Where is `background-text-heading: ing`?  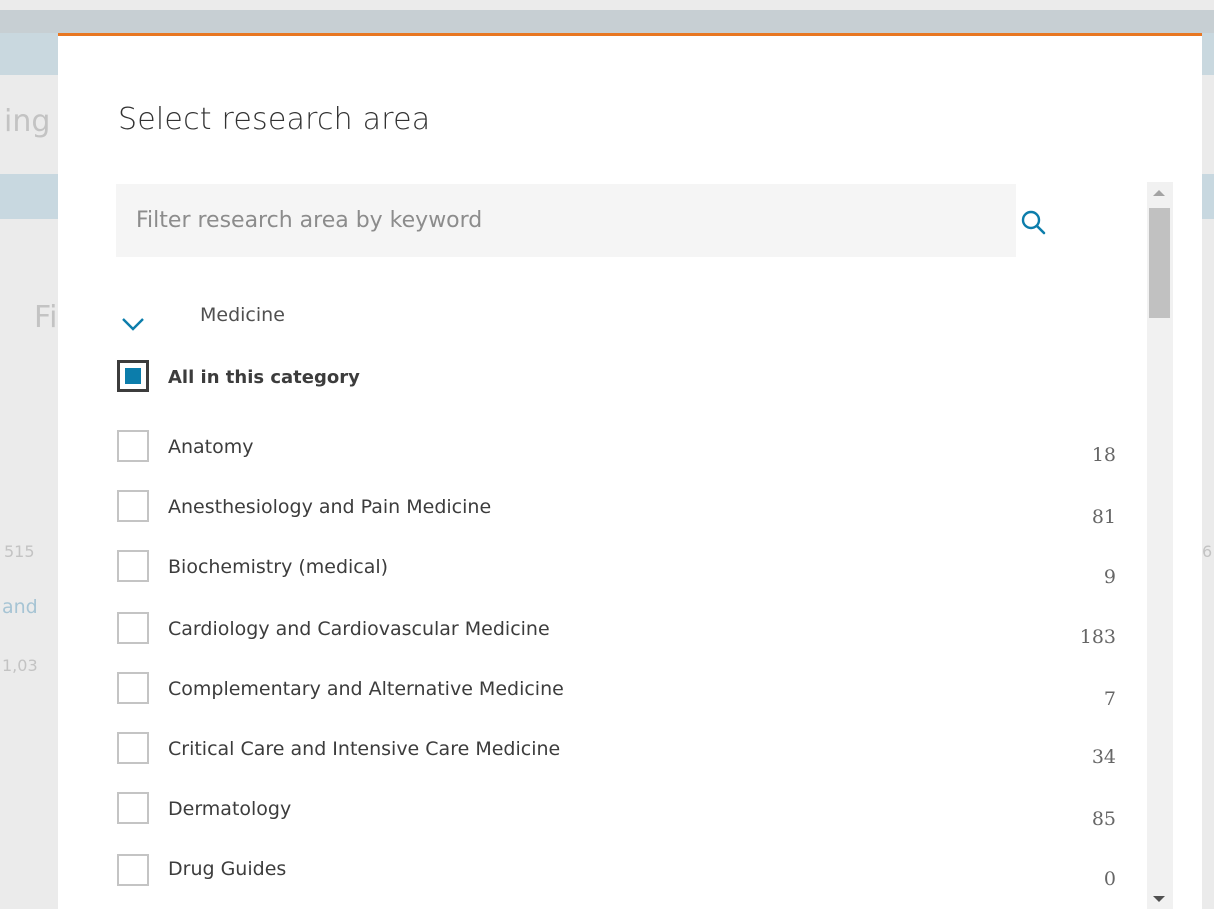 background-text-heading: ing is located at coordinates (27, 121).